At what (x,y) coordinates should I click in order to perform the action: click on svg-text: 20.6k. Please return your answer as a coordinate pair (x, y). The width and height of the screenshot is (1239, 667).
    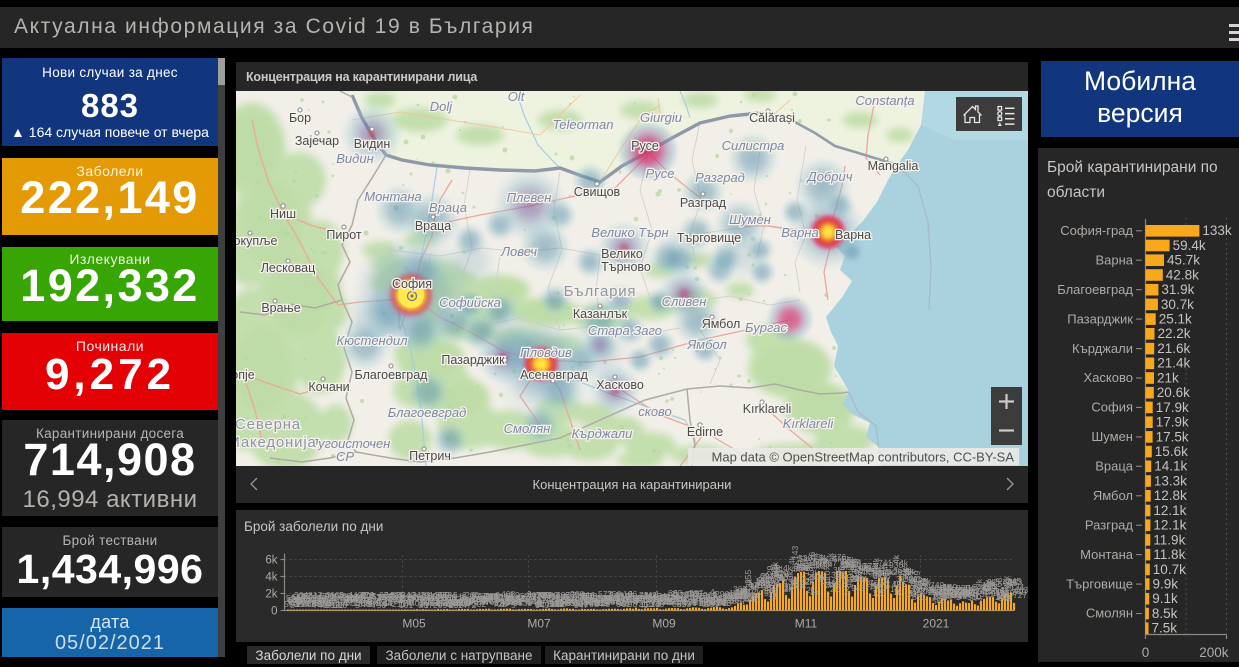
    Looking at the image, I should click on (1173, 392).